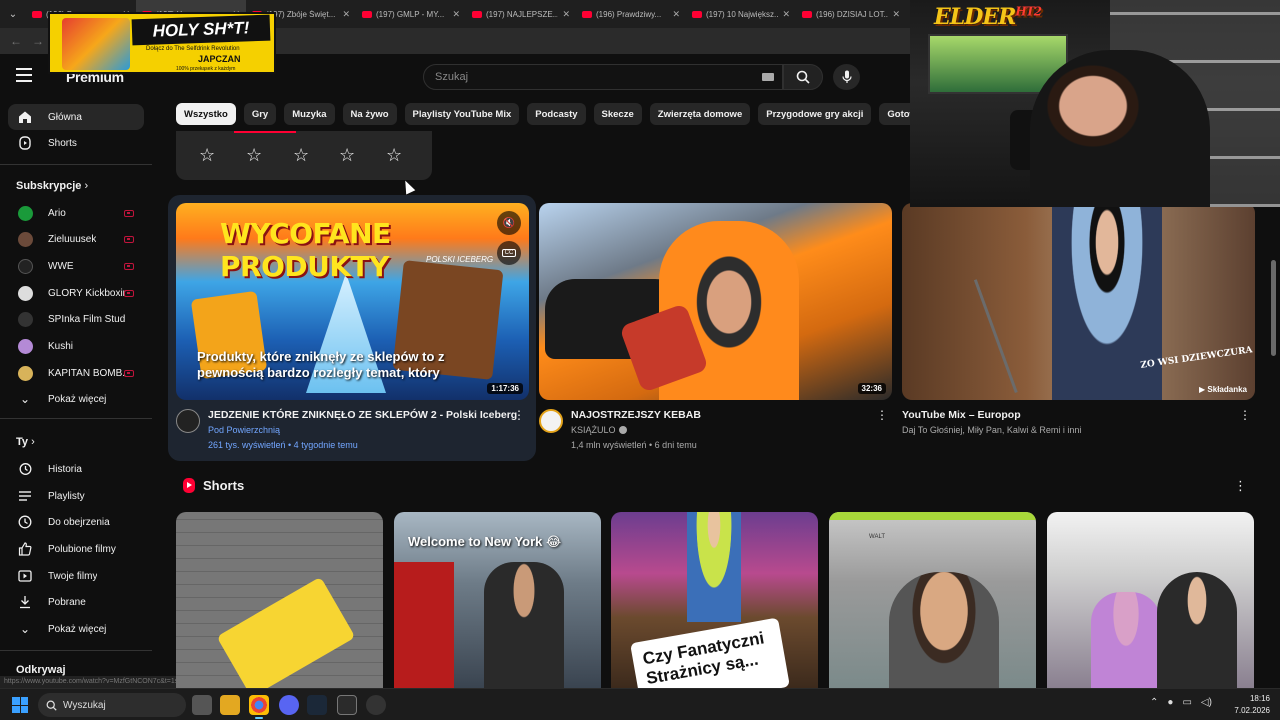 This screenshot has height=720, width=1280. Describe the element at coordinates (585, 77) in the screenshot. I see `search-input` at that location.